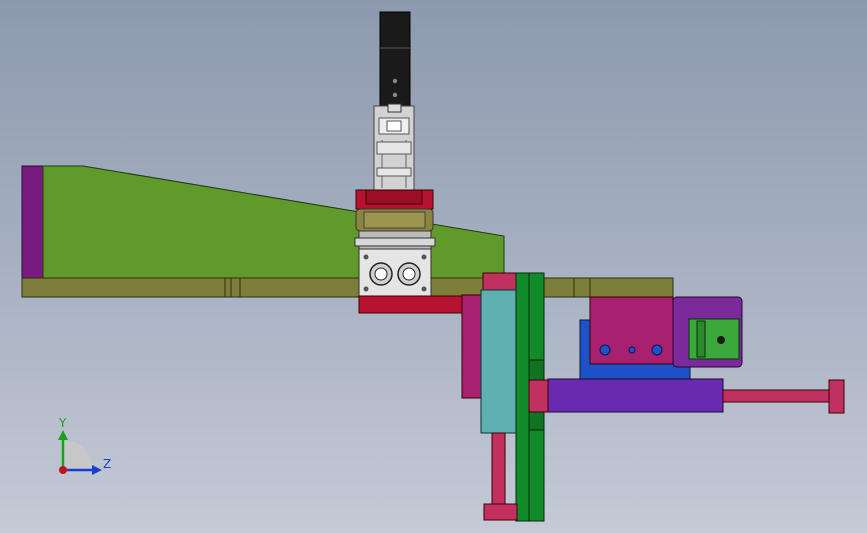 This screenshot has height=533, width=867. I want to click on z-axis-label: Z, so click(107, 464).